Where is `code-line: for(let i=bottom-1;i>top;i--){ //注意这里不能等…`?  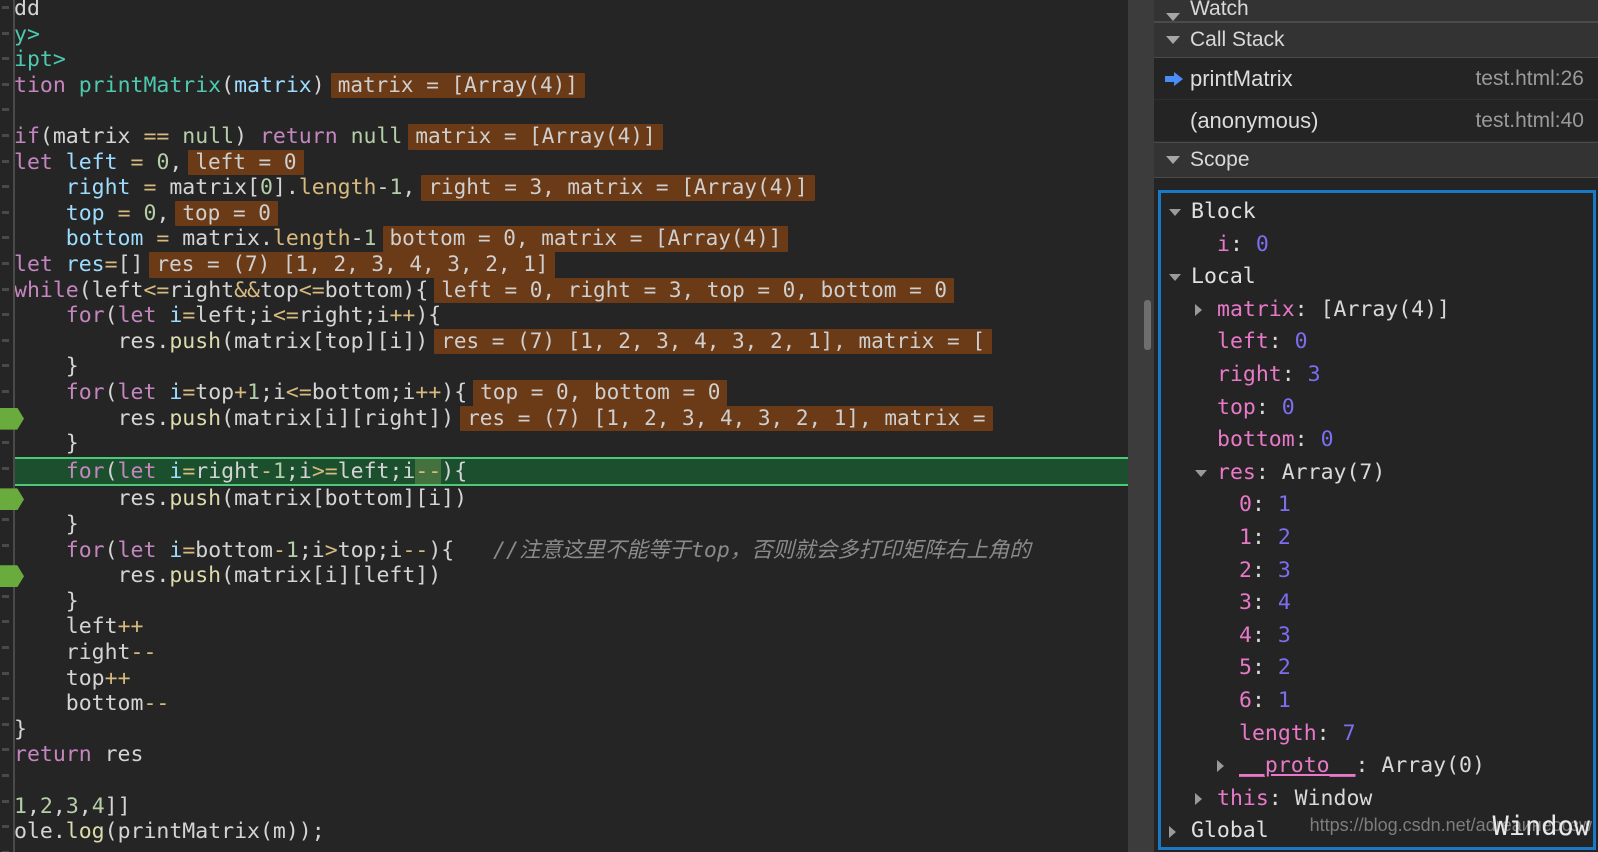
code-line: for(let i=bottom-1;i>top;i--){ //注意这里不能等… is located at coordinates (564, 551).